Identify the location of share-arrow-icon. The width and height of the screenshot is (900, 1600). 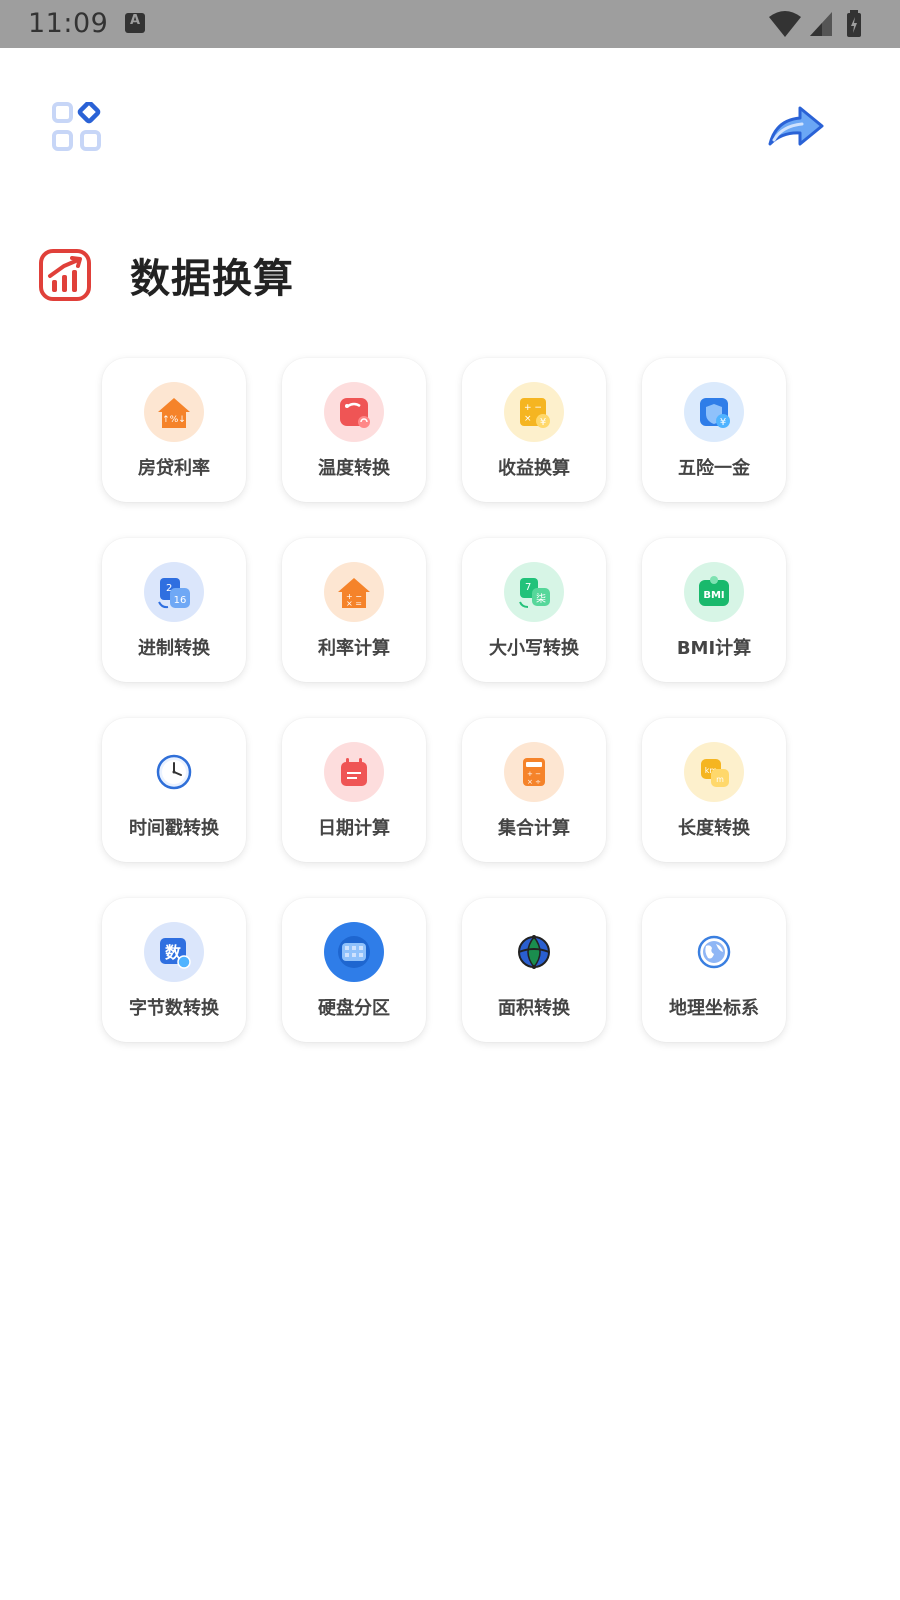
(796, 126).